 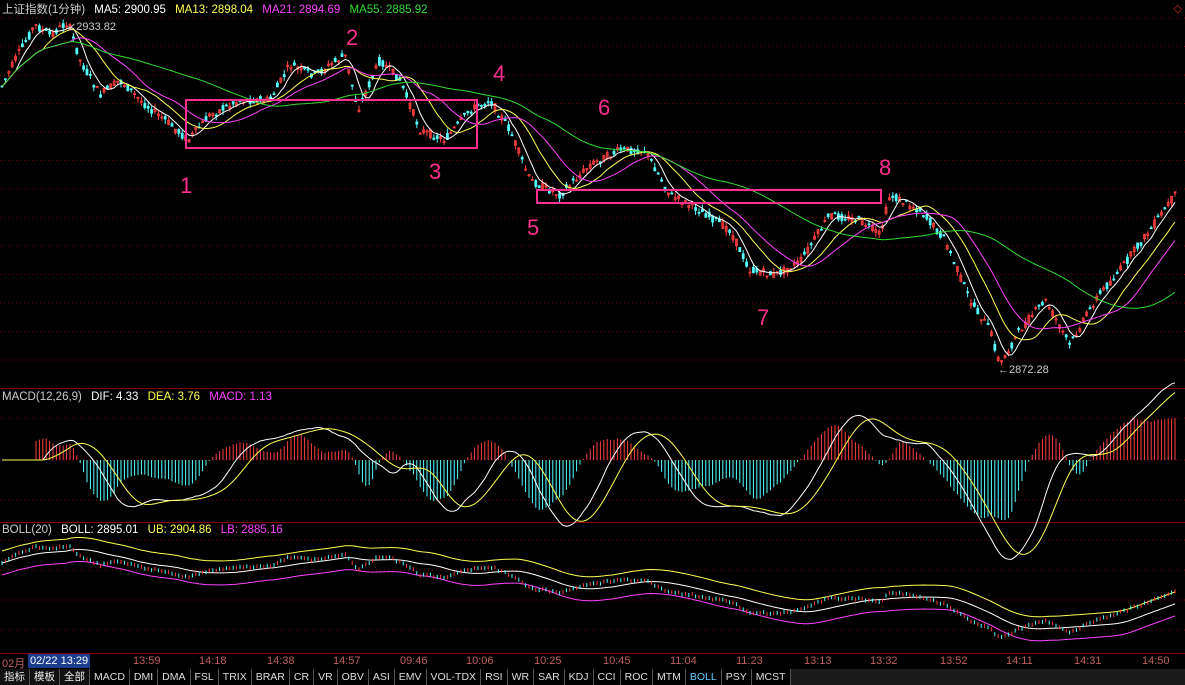 What do you see at coordinates (144, 677) in the screenshot?
I see `tab-dmi: DMI` at bounding box center [144, 677].